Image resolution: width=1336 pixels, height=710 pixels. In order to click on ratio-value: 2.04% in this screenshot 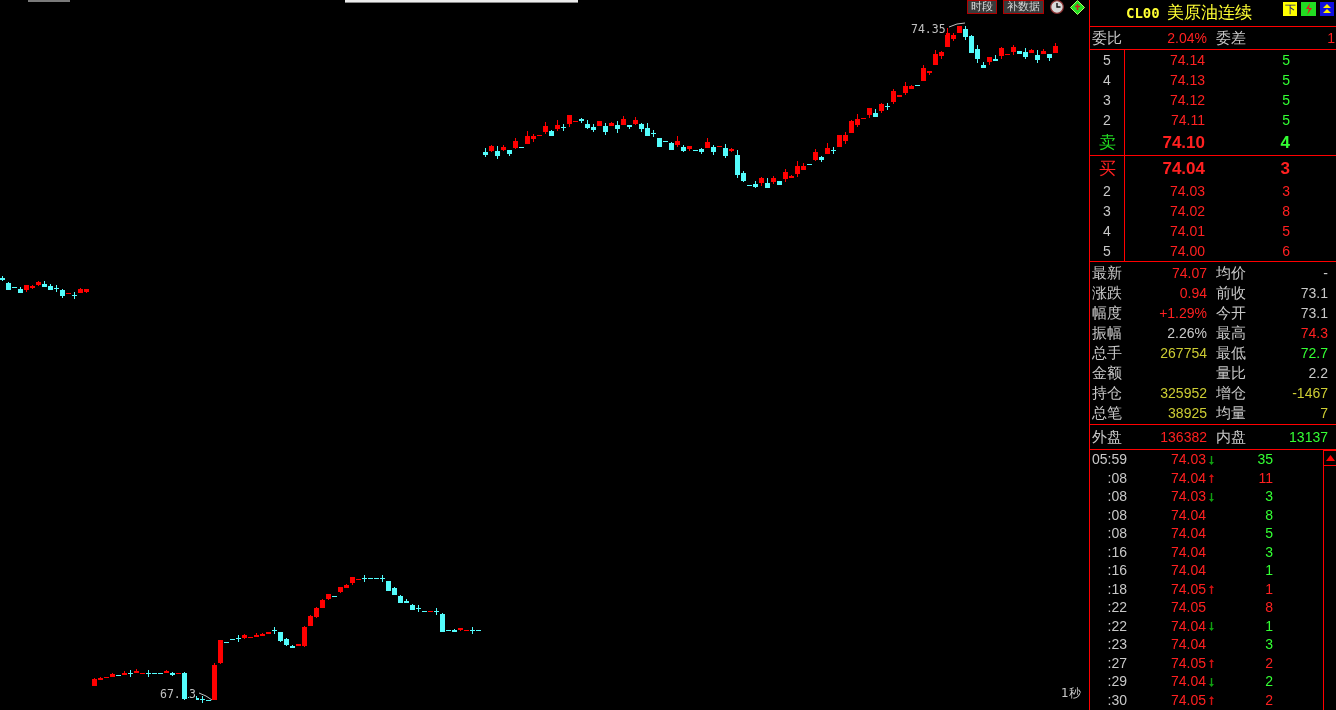, I will do `click(1187, 38)`.